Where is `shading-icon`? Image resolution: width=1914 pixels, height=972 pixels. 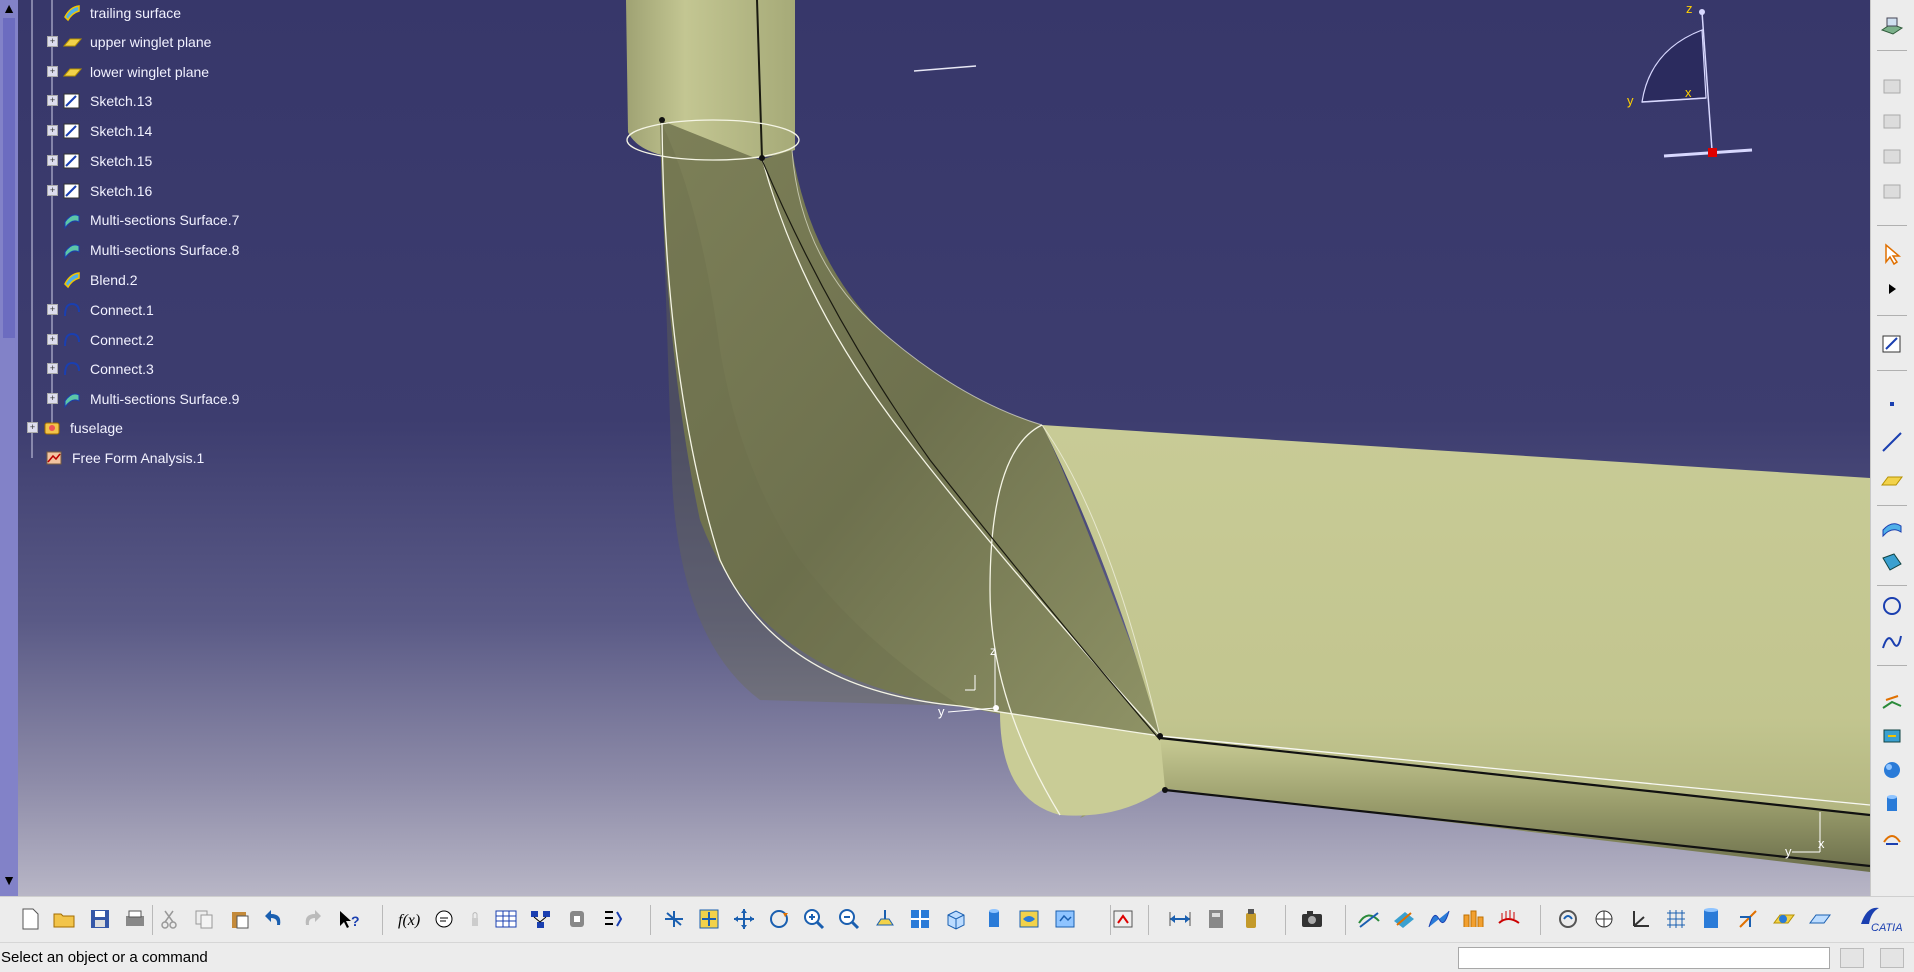 shading-icon is located at coordinates (994, 919).